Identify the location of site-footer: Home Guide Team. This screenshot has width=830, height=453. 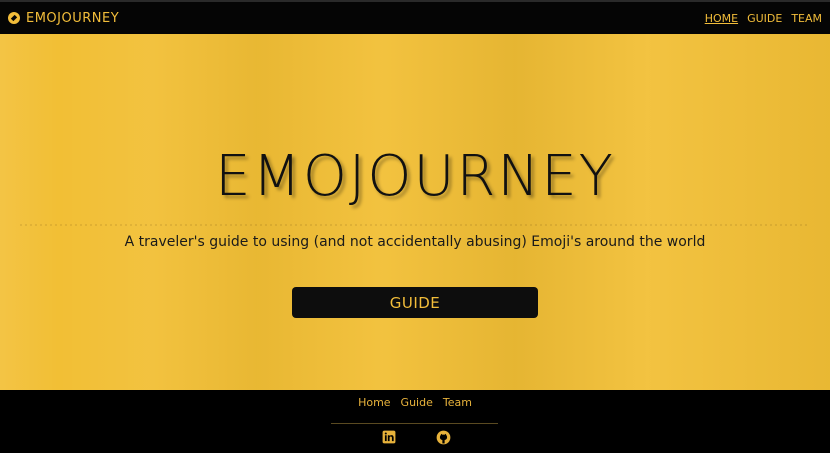
(415, 421).